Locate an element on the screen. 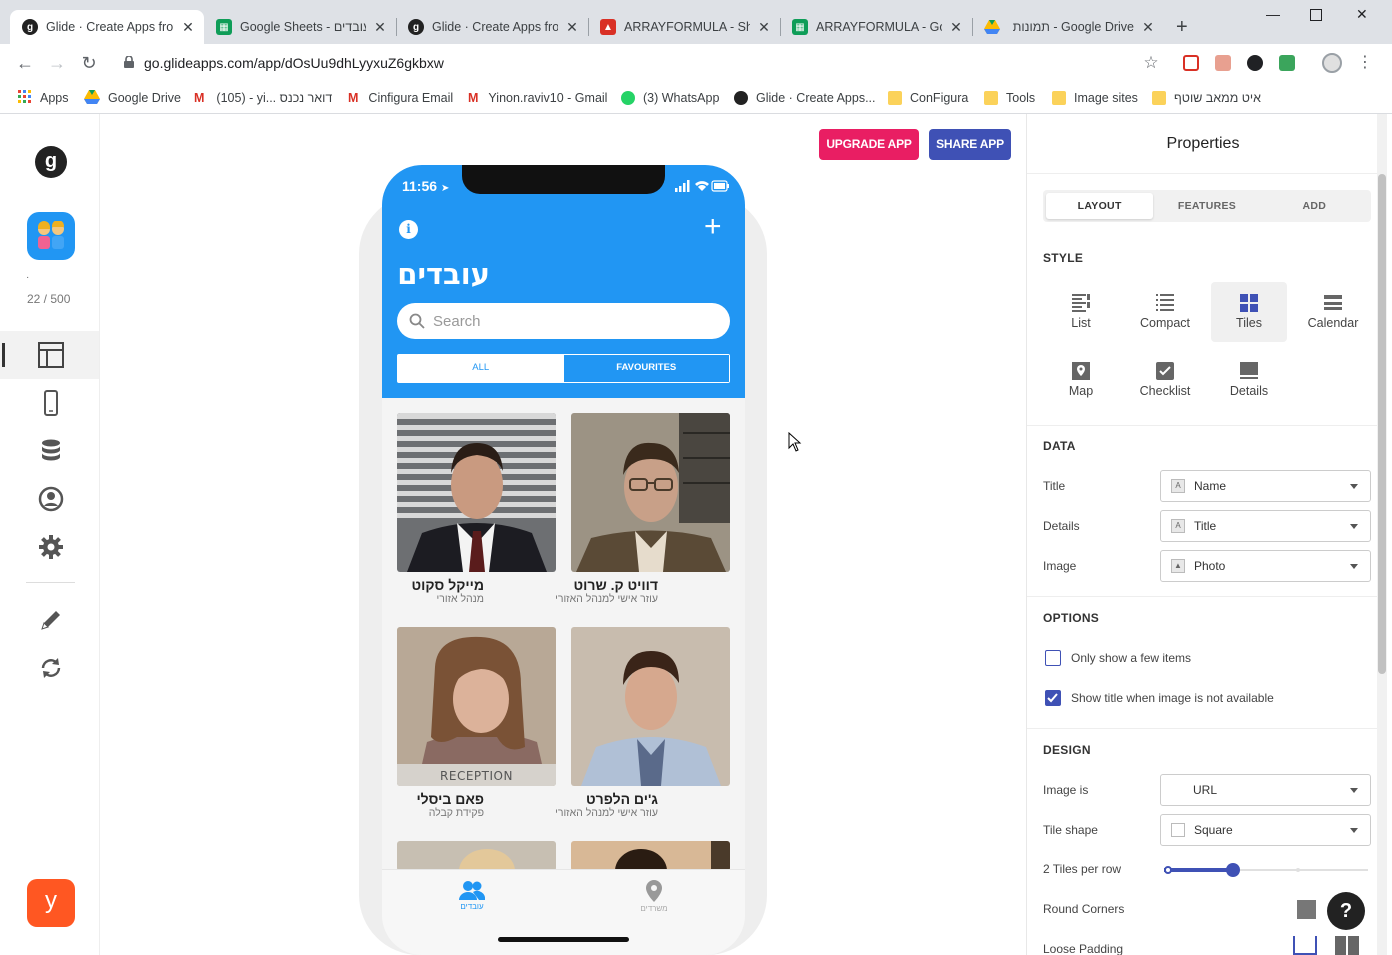  tab-layout: LAYOUT is located at coordinates (1100, 206).